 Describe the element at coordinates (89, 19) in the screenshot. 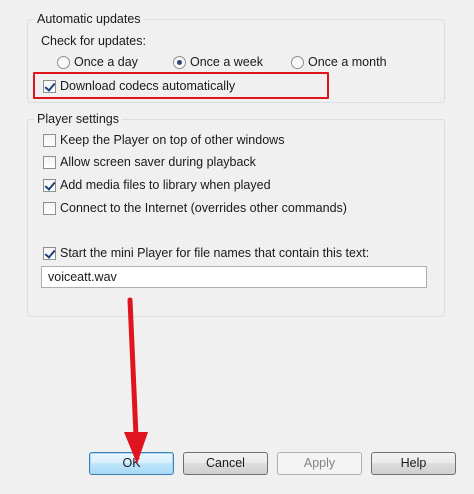

I see `automatic-updates-legend: Automatic updates` at that location.